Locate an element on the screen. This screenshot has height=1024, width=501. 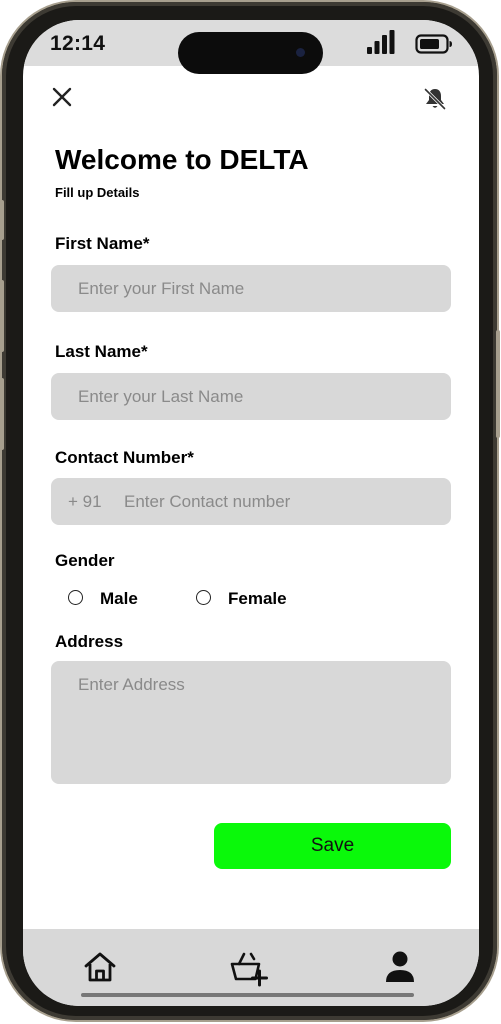
first-name-input is located at coordinates (251, 288).